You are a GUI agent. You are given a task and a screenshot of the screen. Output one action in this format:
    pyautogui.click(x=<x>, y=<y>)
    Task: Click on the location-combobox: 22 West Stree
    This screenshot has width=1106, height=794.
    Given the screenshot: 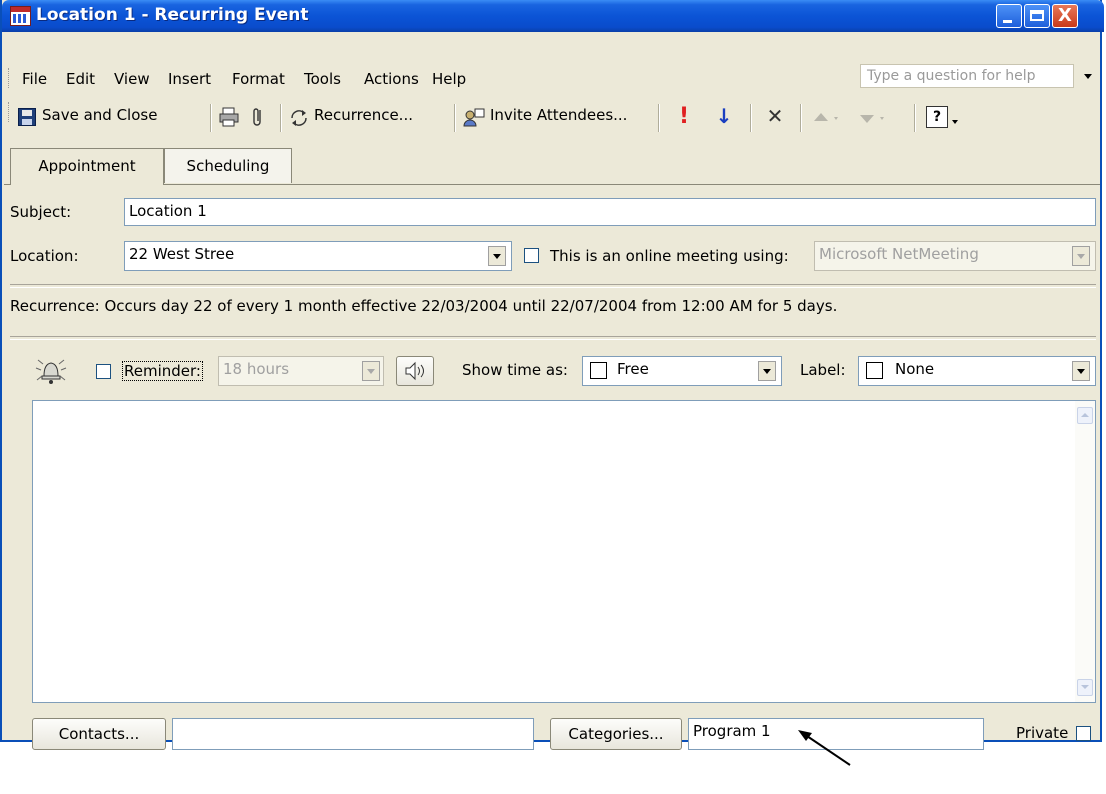 What is the action you would take?
    pyautogui.click(x=318, y=256)
    